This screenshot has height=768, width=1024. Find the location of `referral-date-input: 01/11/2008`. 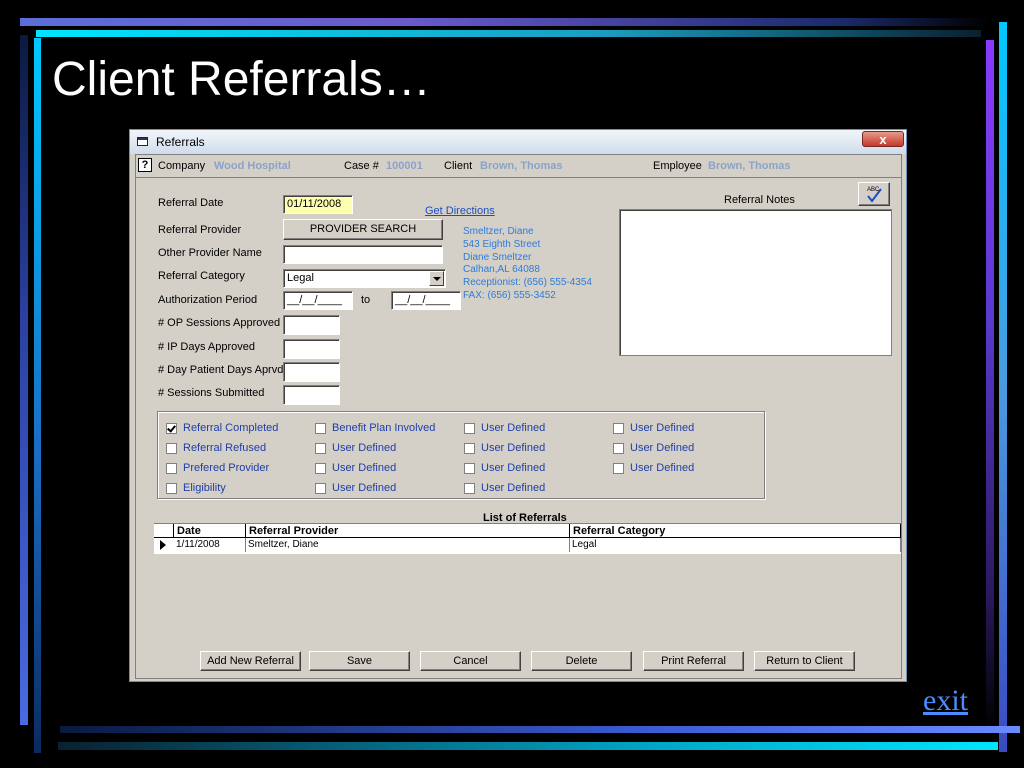

referral-date-input: 01/11/2008 is located at coordinates (318, 204).